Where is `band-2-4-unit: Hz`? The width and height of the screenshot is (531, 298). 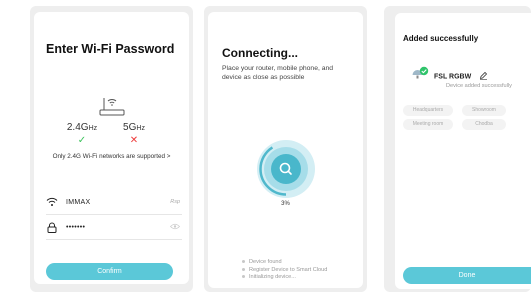
band-2-4-unit: Hz is located at coordinates (93, 128).